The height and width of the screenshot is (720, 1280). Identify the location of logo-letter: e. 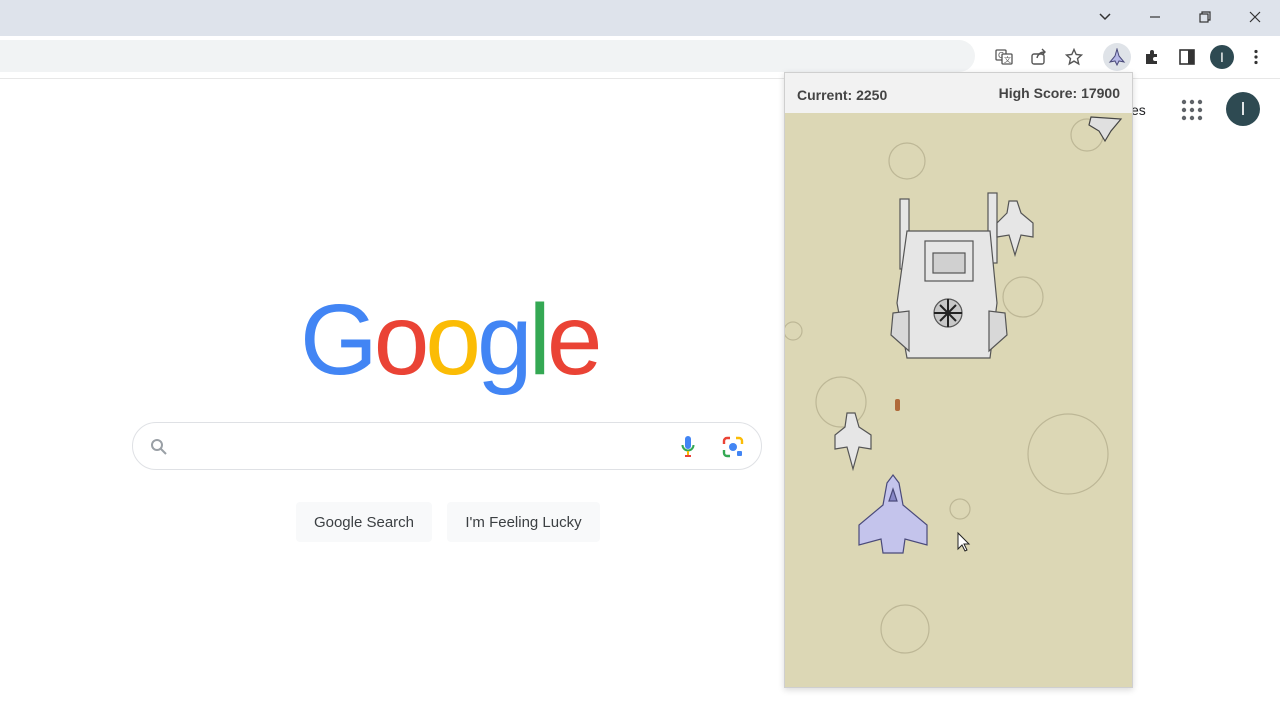
(574, 340).